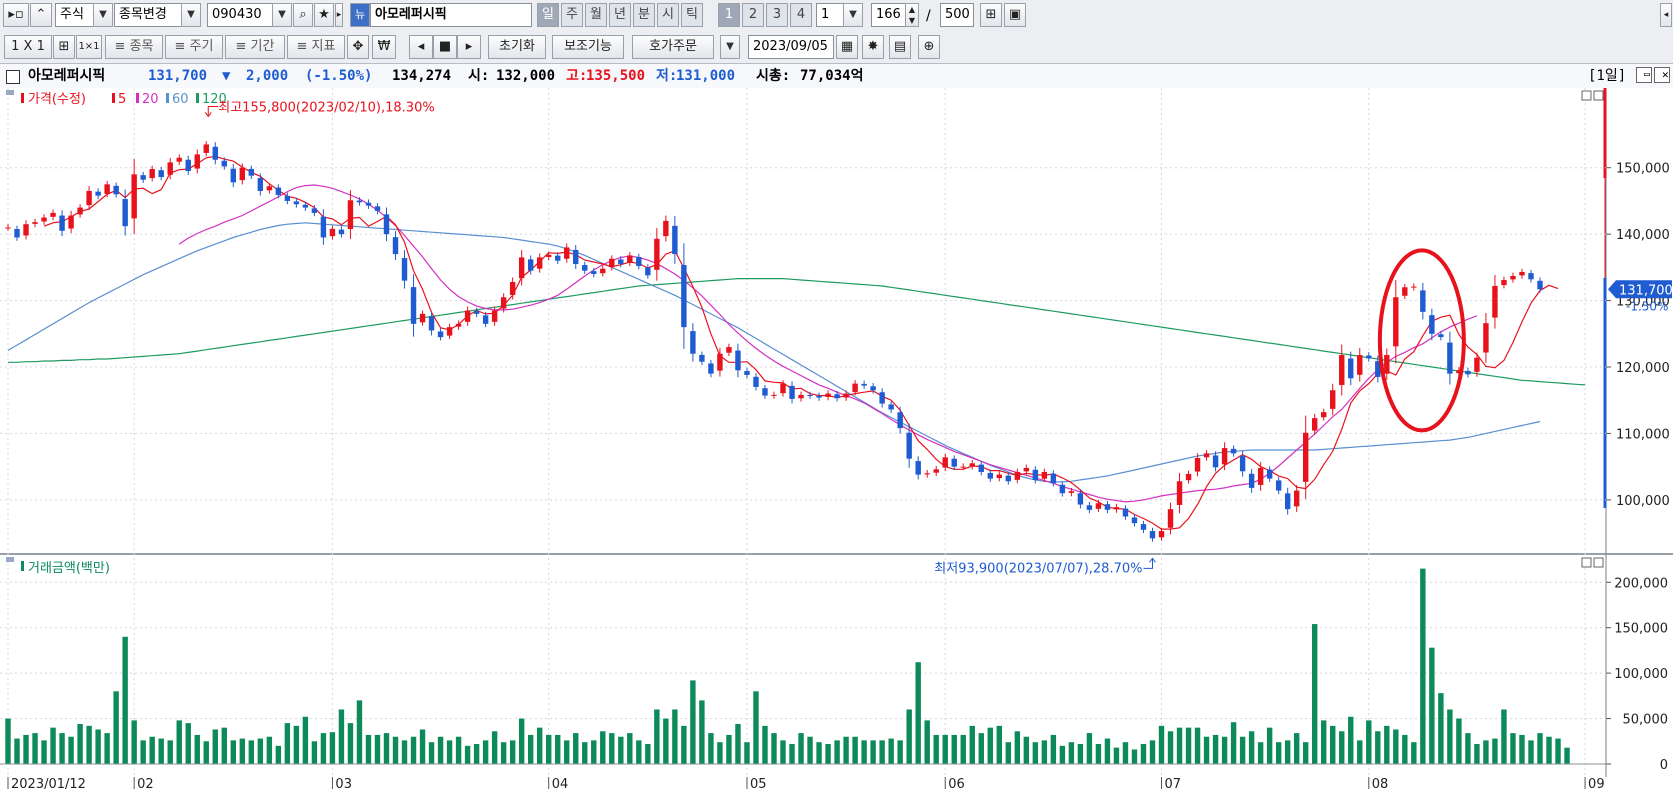 This screenshot has width=1673, height=789. Describe the element at coordinates (316, 47) in the screenshot. I see `menu-indicator-button: ≡ 지표` at that location.